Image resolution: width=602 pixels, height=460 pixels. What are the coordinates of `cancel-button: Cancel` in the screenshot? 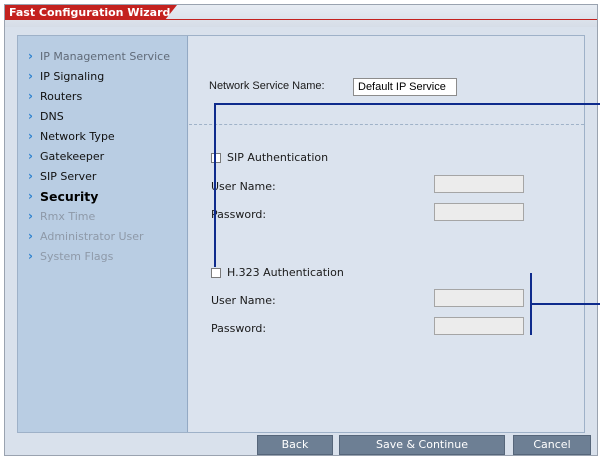 It's located at (552, 445).